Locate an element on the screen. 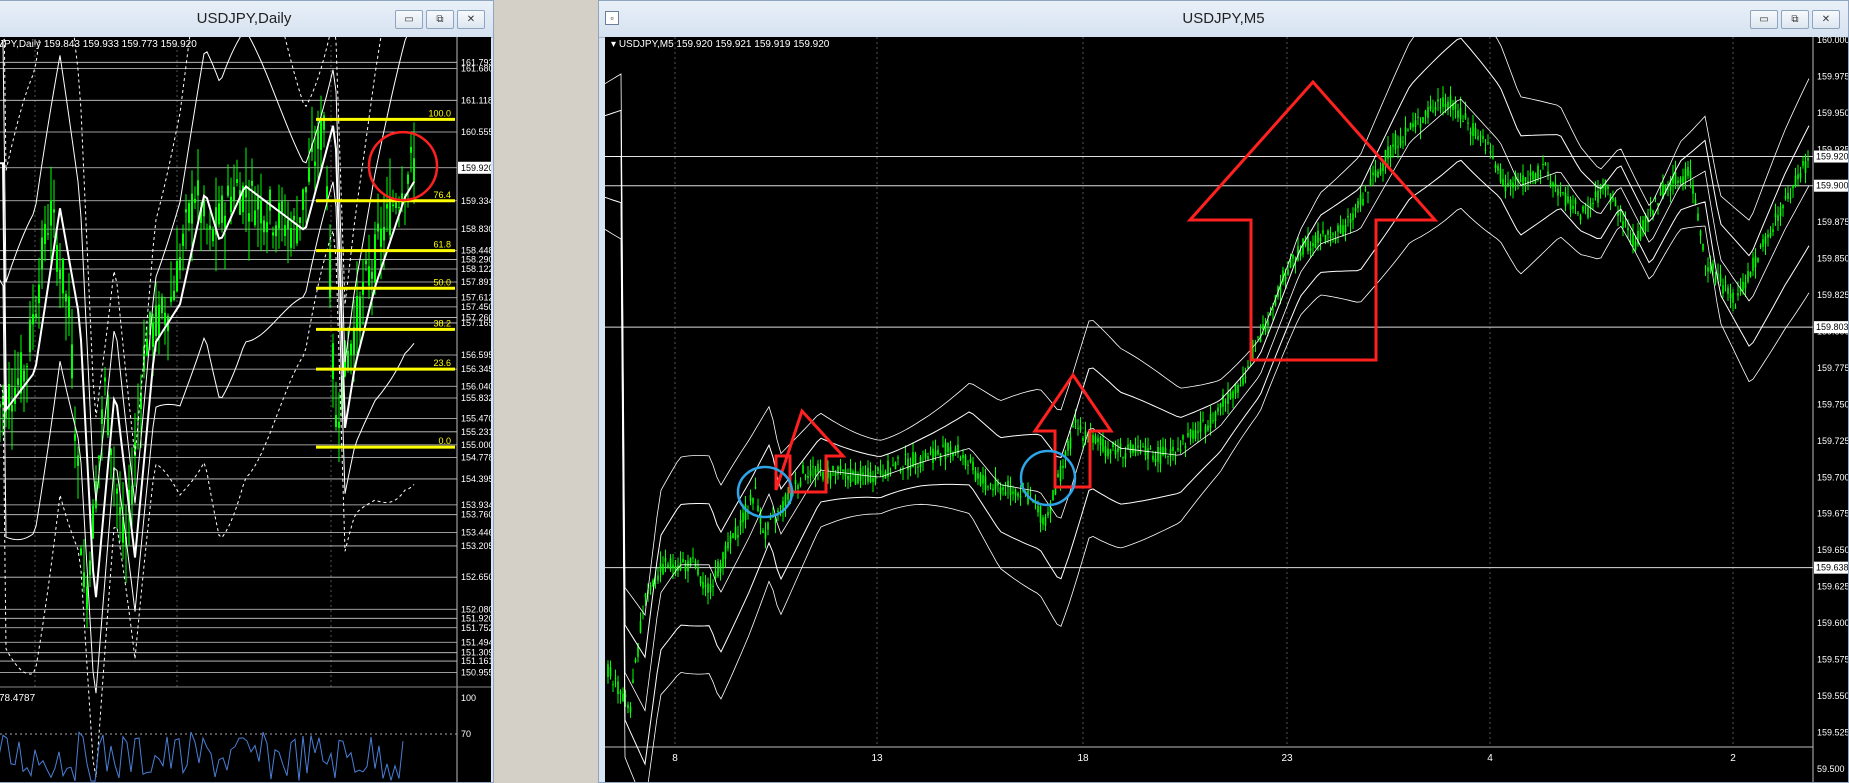  price-axis-label: 151.494 is located at coordinates (476, 642).